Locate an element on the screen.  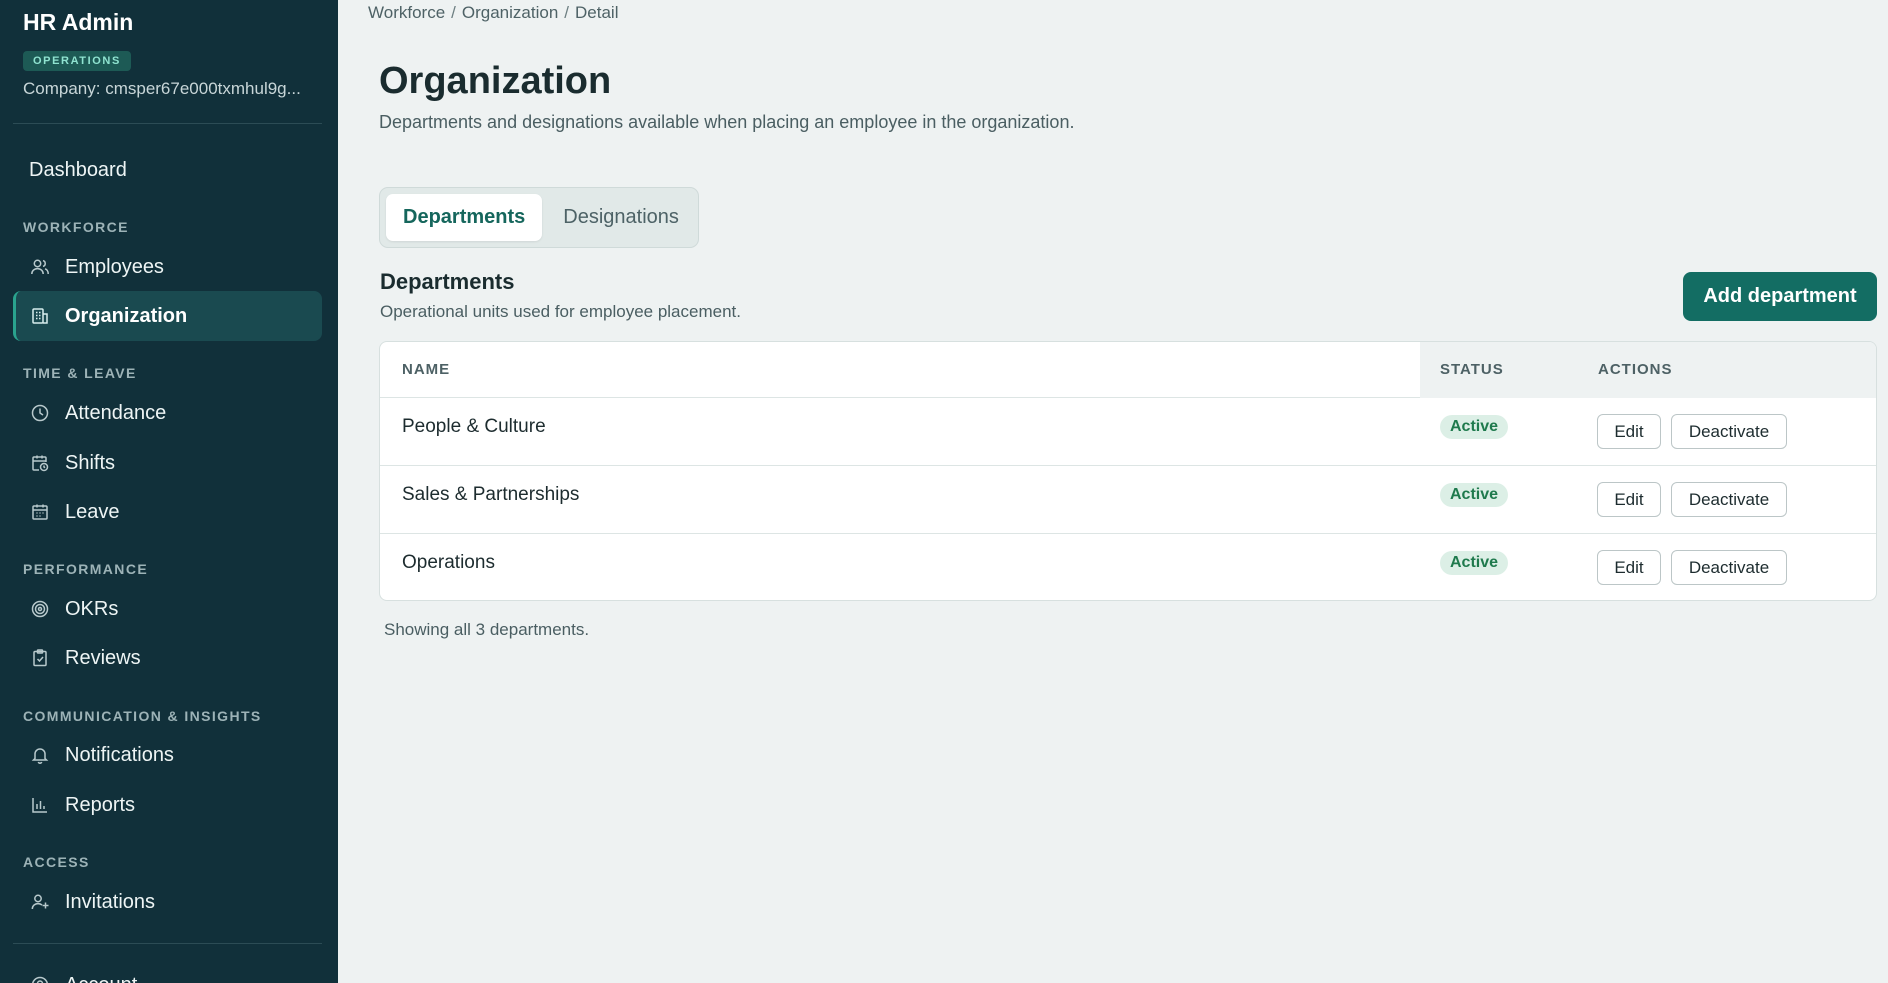
tab-designations: Designations is located at coordinates (621, 217).